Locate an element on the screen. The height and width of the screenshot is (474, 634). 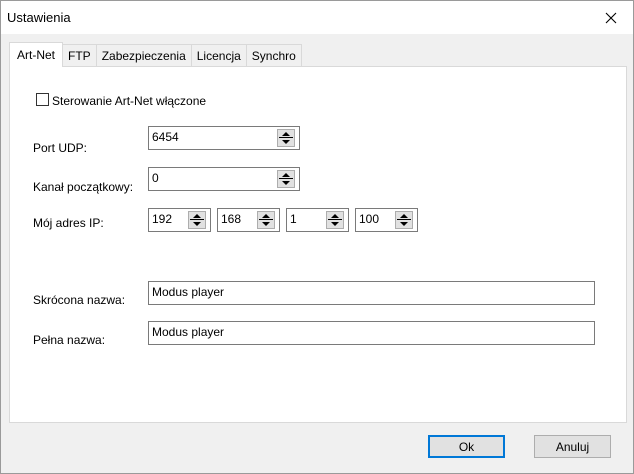
long-name-label: Pełna nazwa: is located at coordinates (69, 340).